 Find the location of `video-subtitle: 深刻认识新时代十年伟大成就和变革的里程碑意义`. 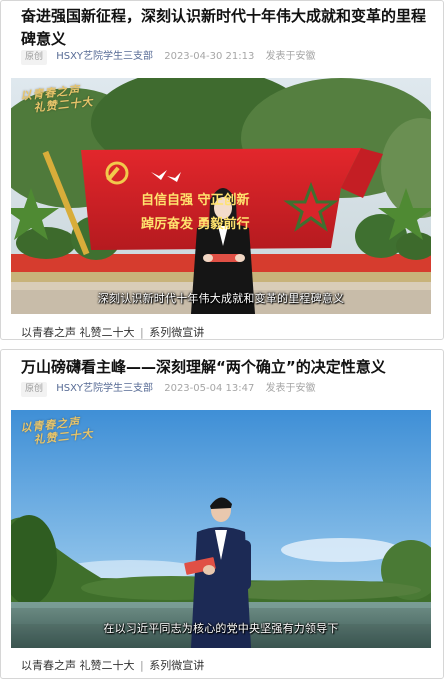

video-subtitle: 深刻认识新时代十年伟大成就和变革的里程碑意义 is located at coordinates (221, 298).